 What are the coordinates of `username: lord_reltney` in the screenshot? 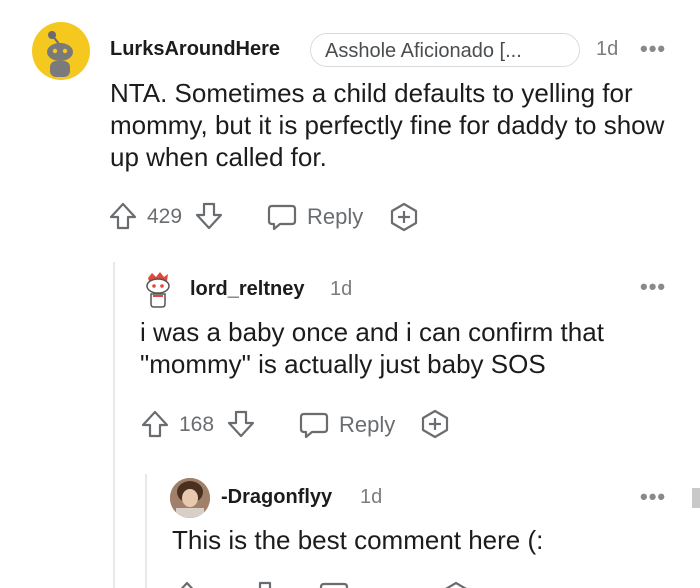 It's located at (247, 289).